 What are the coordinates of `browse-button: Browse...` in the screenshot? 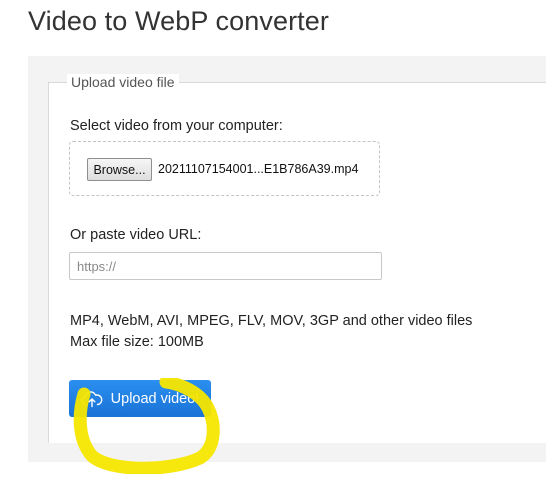 It's located at (119, 169).